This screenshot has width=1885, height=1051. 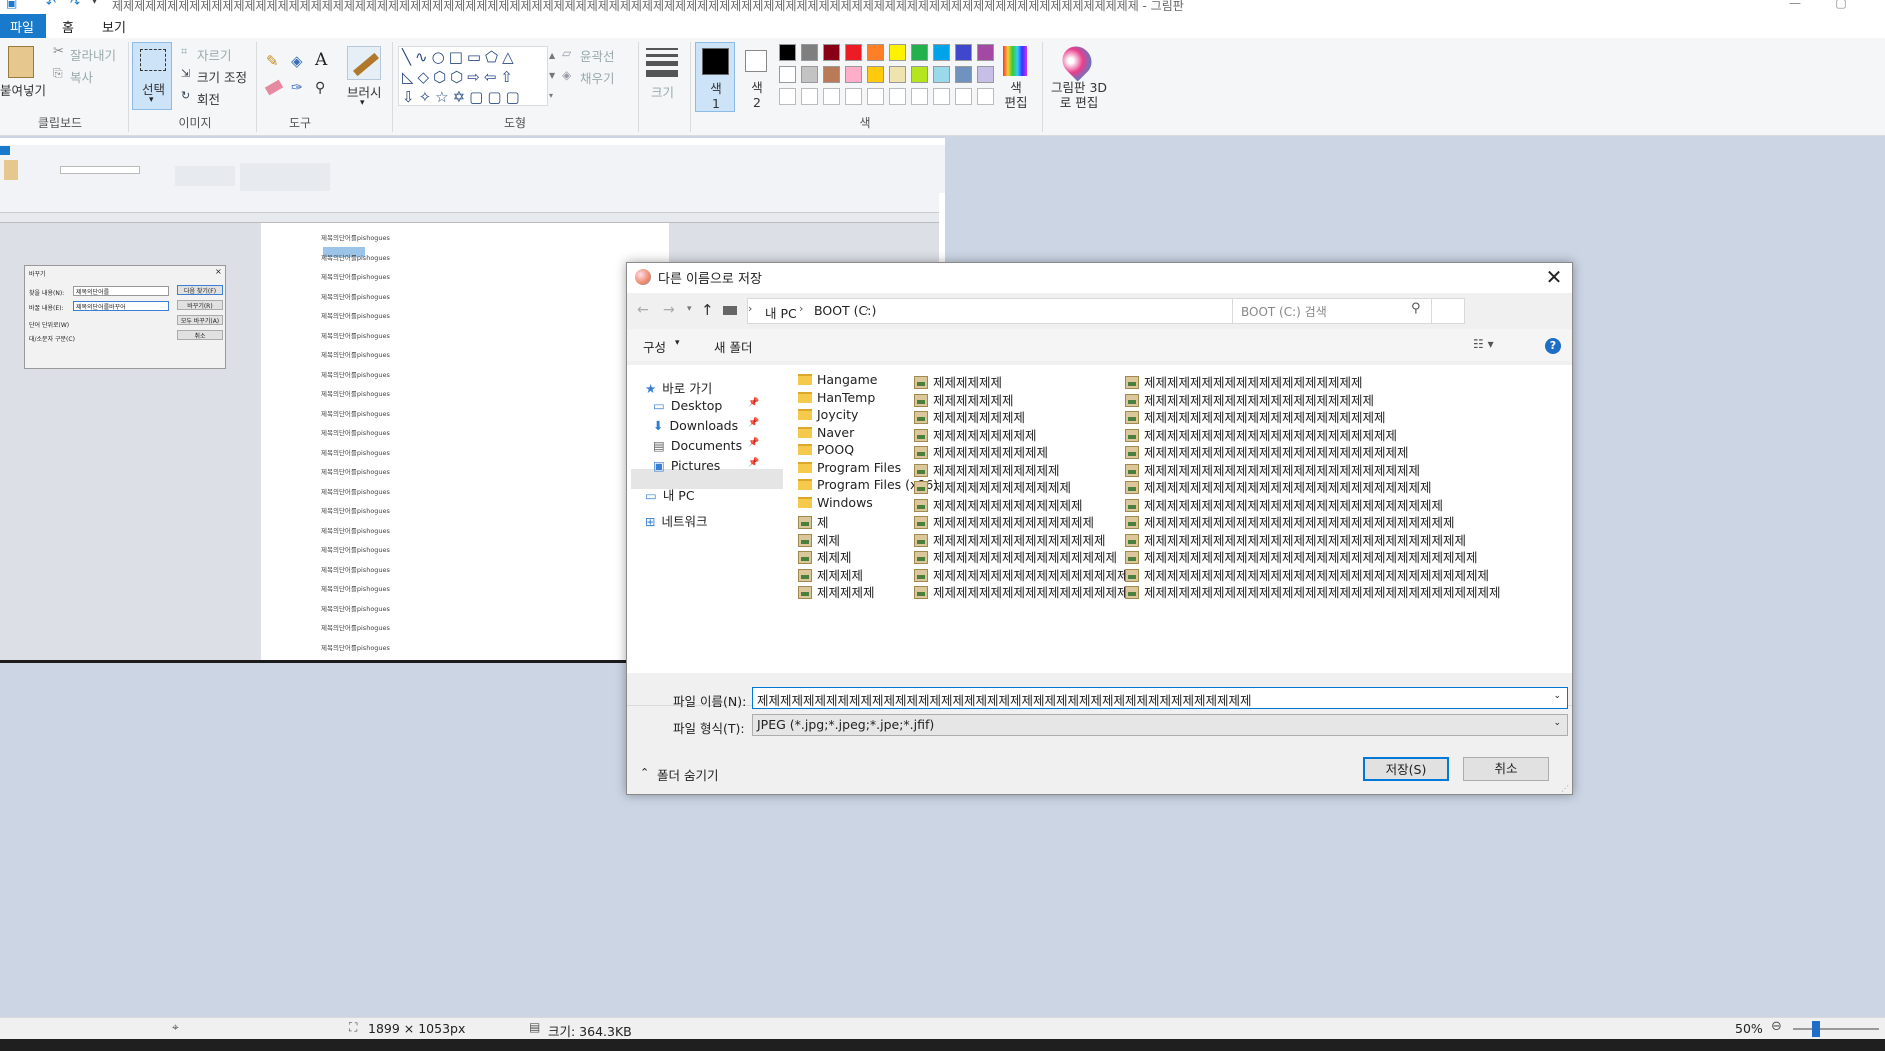 I want to click on up-icon: ↑, so click(x=707, y=310).